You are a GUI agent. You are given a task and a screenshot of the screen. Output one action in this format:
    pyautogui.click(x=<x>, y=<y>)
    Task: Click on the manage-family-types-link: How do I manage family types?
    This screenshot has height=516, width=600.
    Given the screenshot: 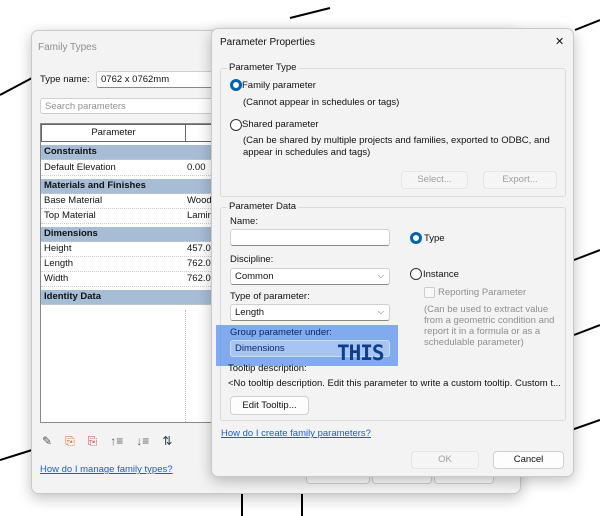 What is the action you would take?
    pyautogui.click(x=106, y=469)
    